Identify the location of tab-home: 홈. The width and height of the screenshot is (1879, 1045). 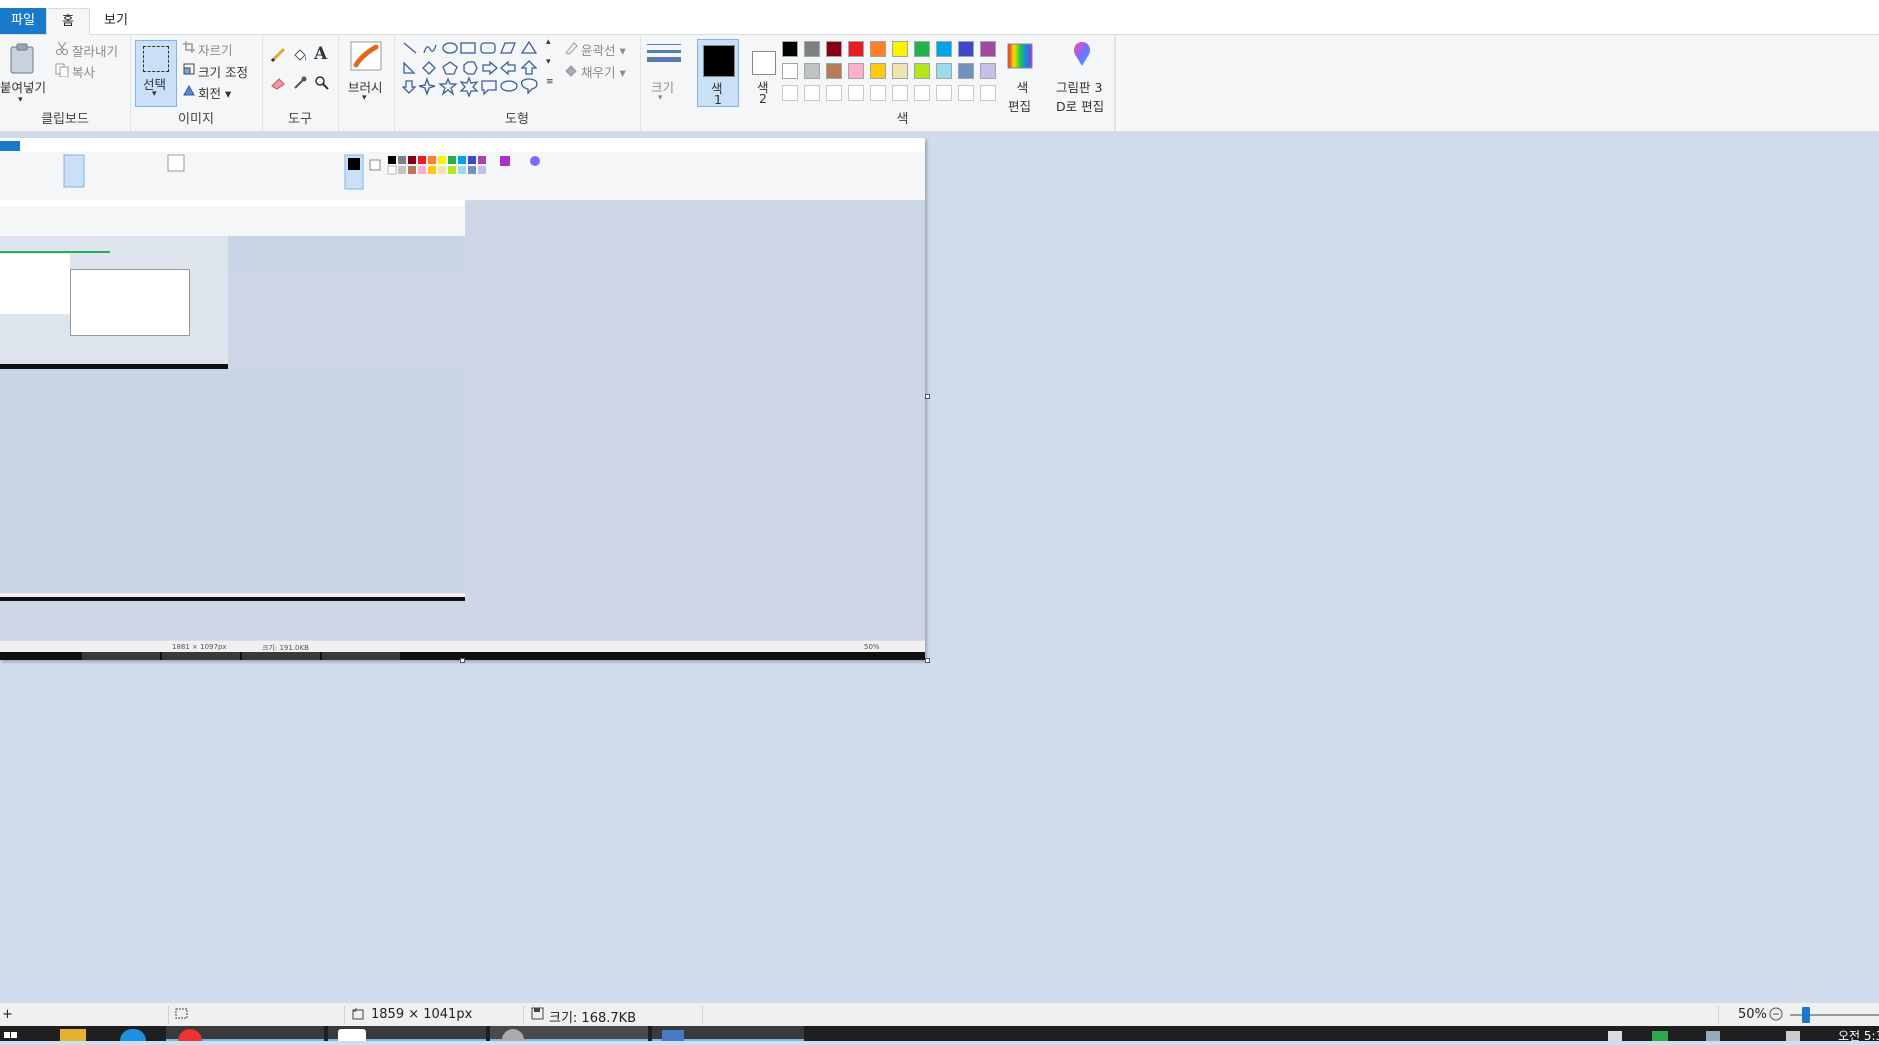
(68, 21).